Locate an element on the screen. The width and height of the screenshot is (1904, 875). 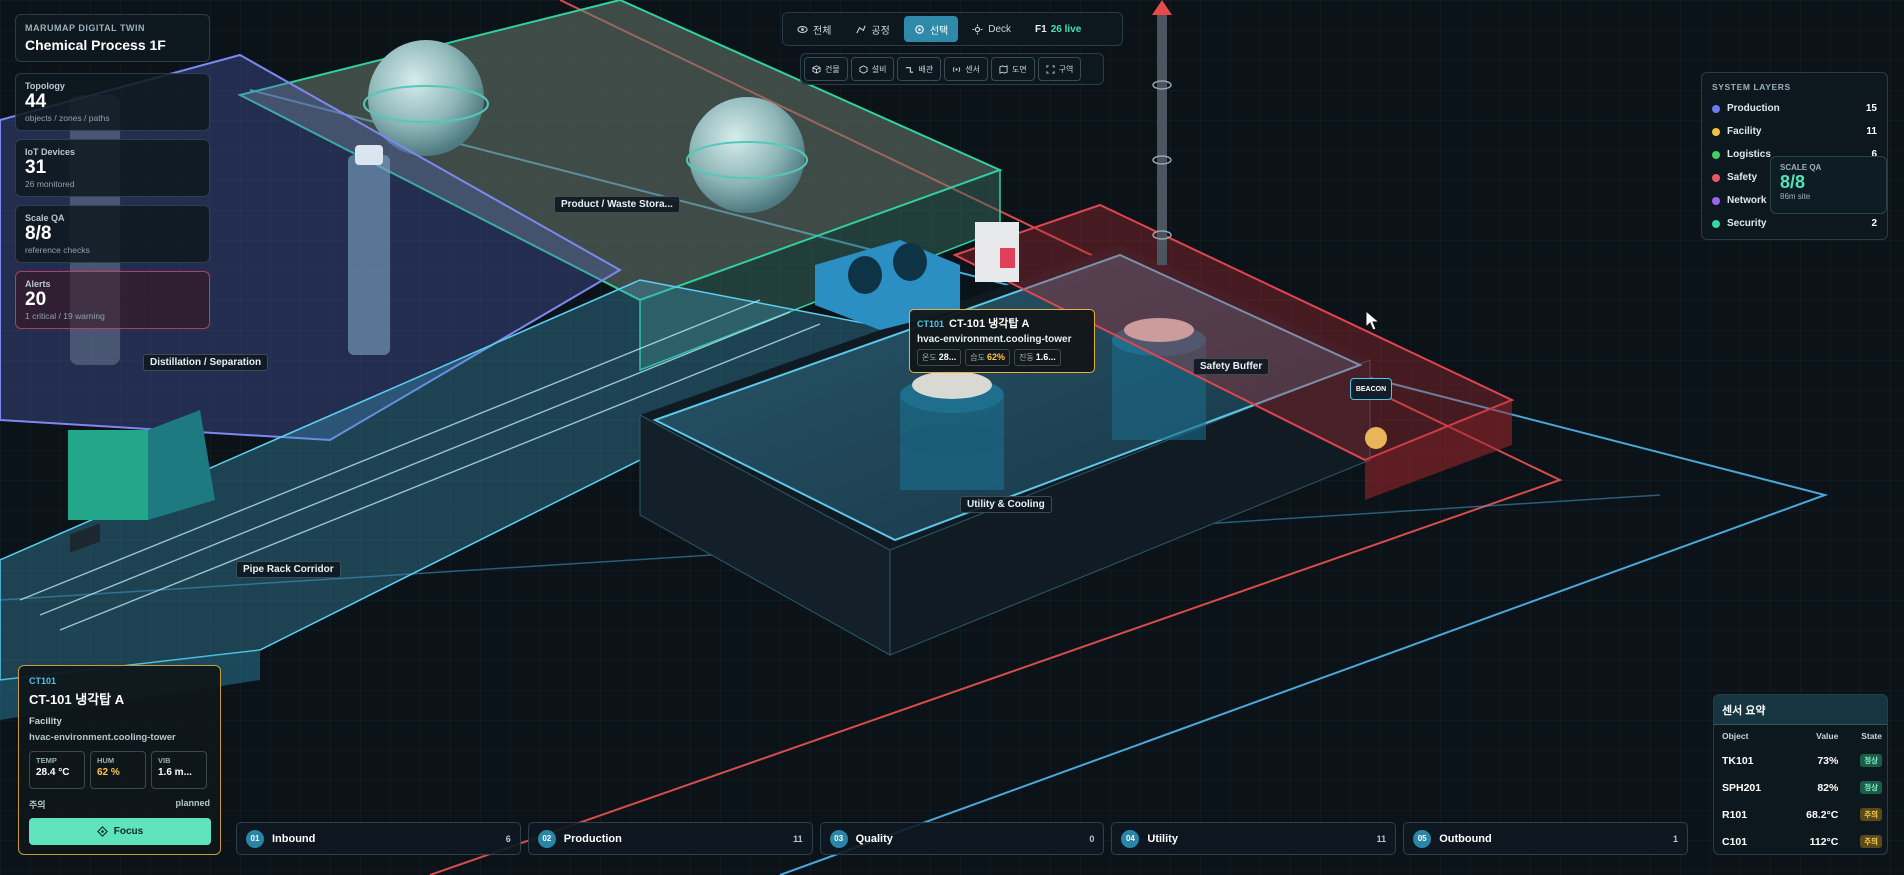
stat-card-iot-devices: IoT Devices 31 26 monitored is located at coordinates (112, 168).